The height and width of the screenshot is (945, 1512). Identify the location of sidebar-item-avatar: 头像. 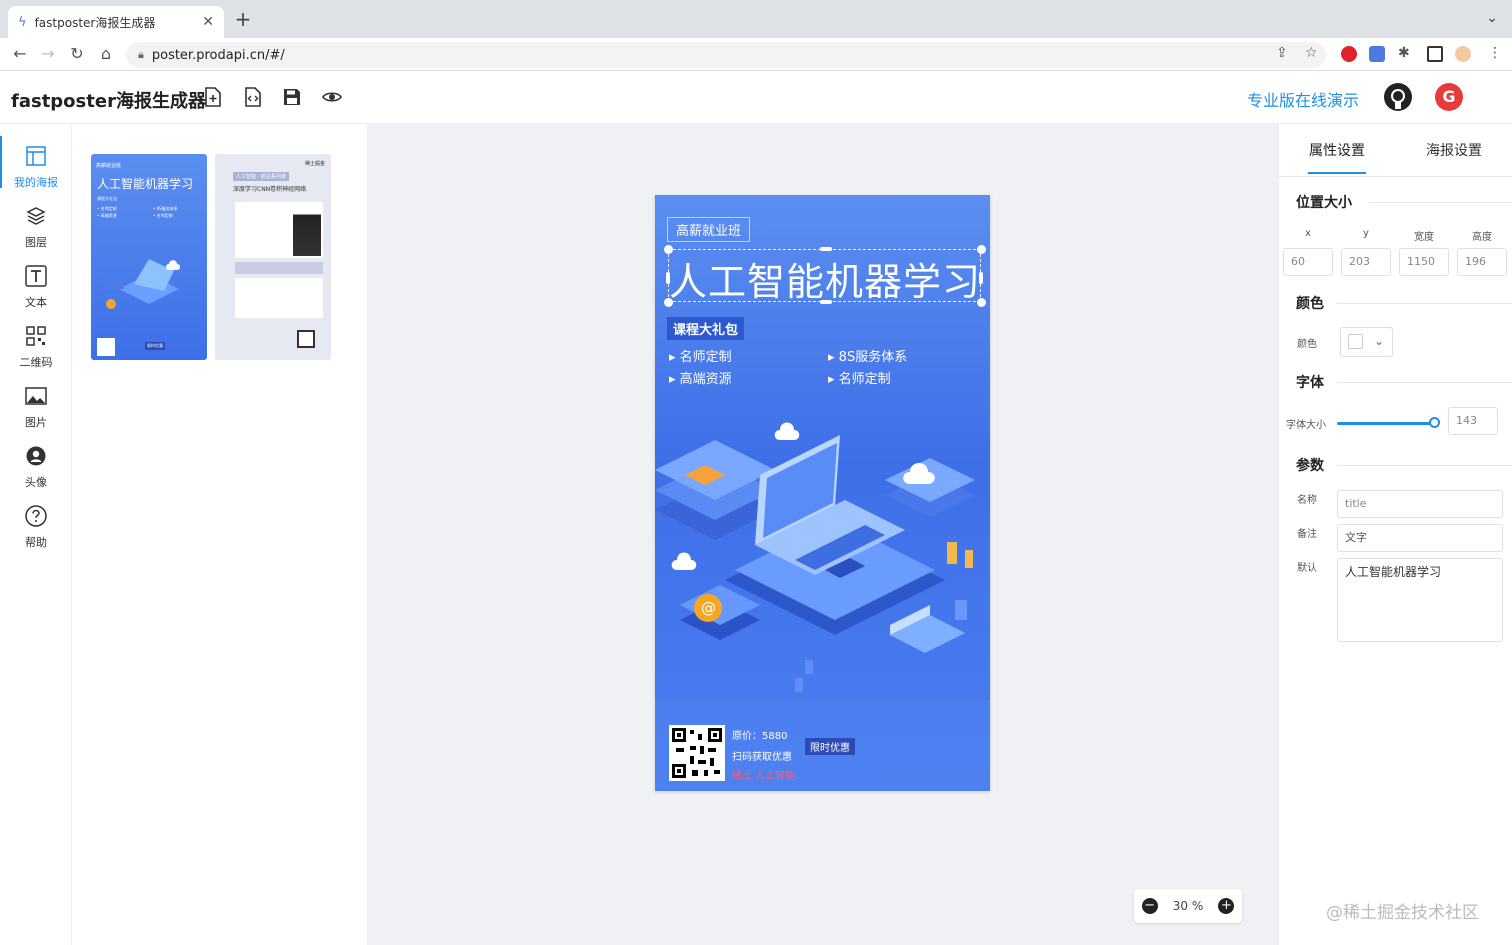
(36, 467).